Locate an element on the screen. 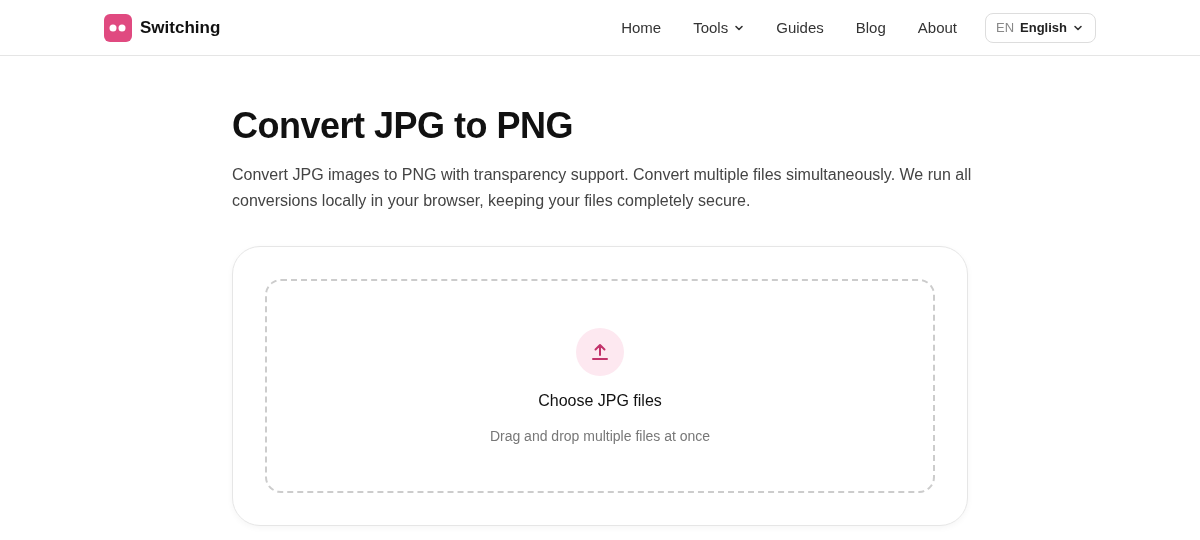 This screenshot has width=1200, height=540. nav-dropdown: Tools is located at coordinates (719, 27).